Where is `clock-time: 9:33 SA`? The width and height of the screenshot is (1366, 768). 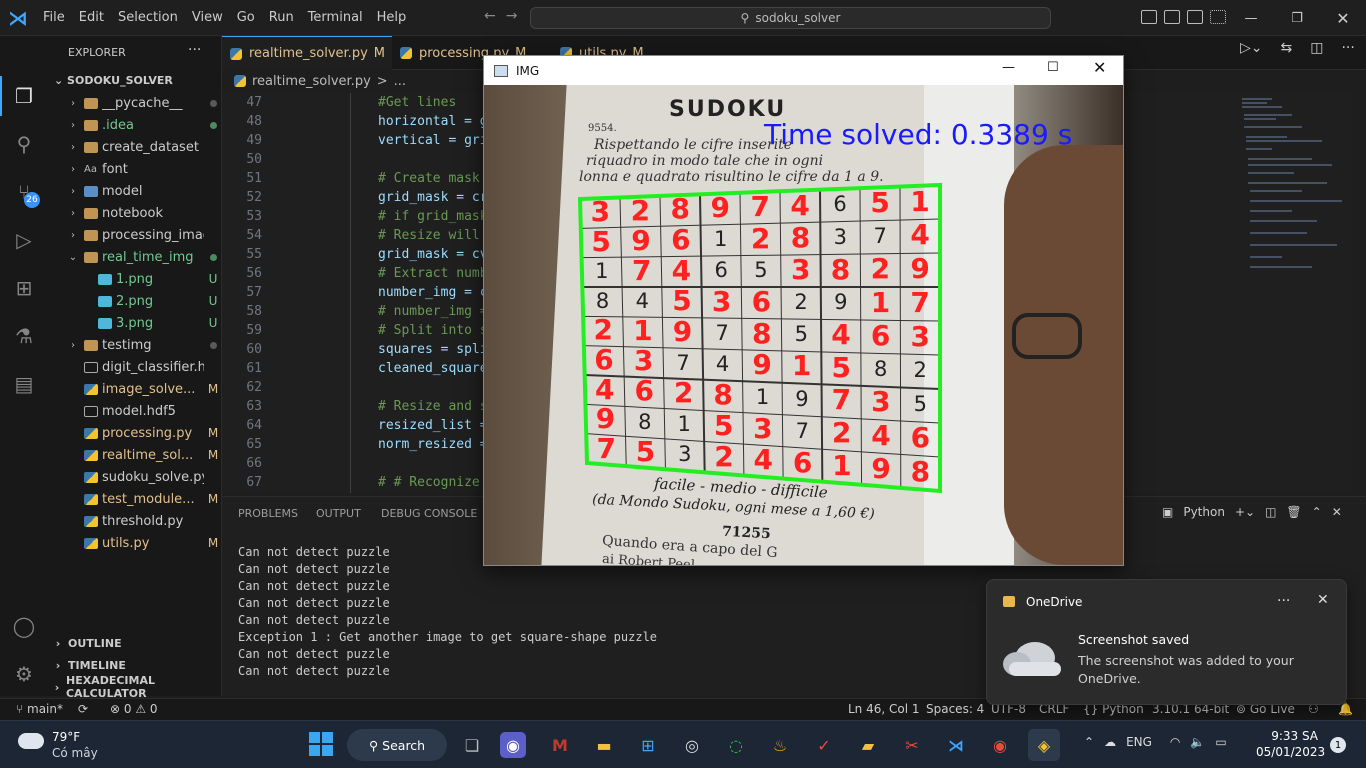 clock-time: 9:33 SA is located at coordinates (1292, 736).